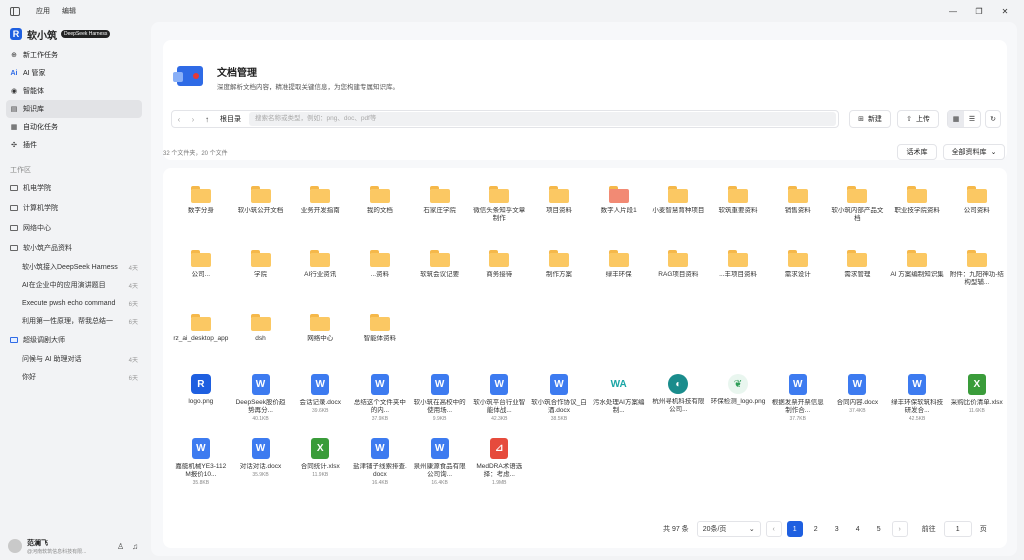  Describe the element at coordinates (837, 529) in the screenshot. I see `page-3: 3` at that location.